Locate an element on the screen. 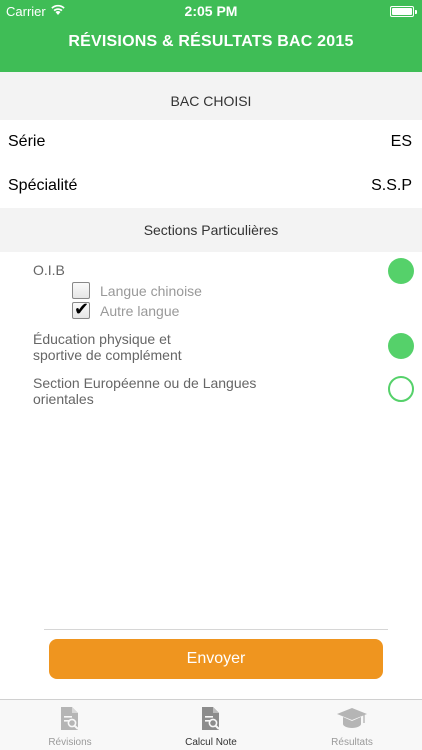 Image resolution: width=422 pixels, height=750 pixels. battery-icon is located at coordinates (403, 11).